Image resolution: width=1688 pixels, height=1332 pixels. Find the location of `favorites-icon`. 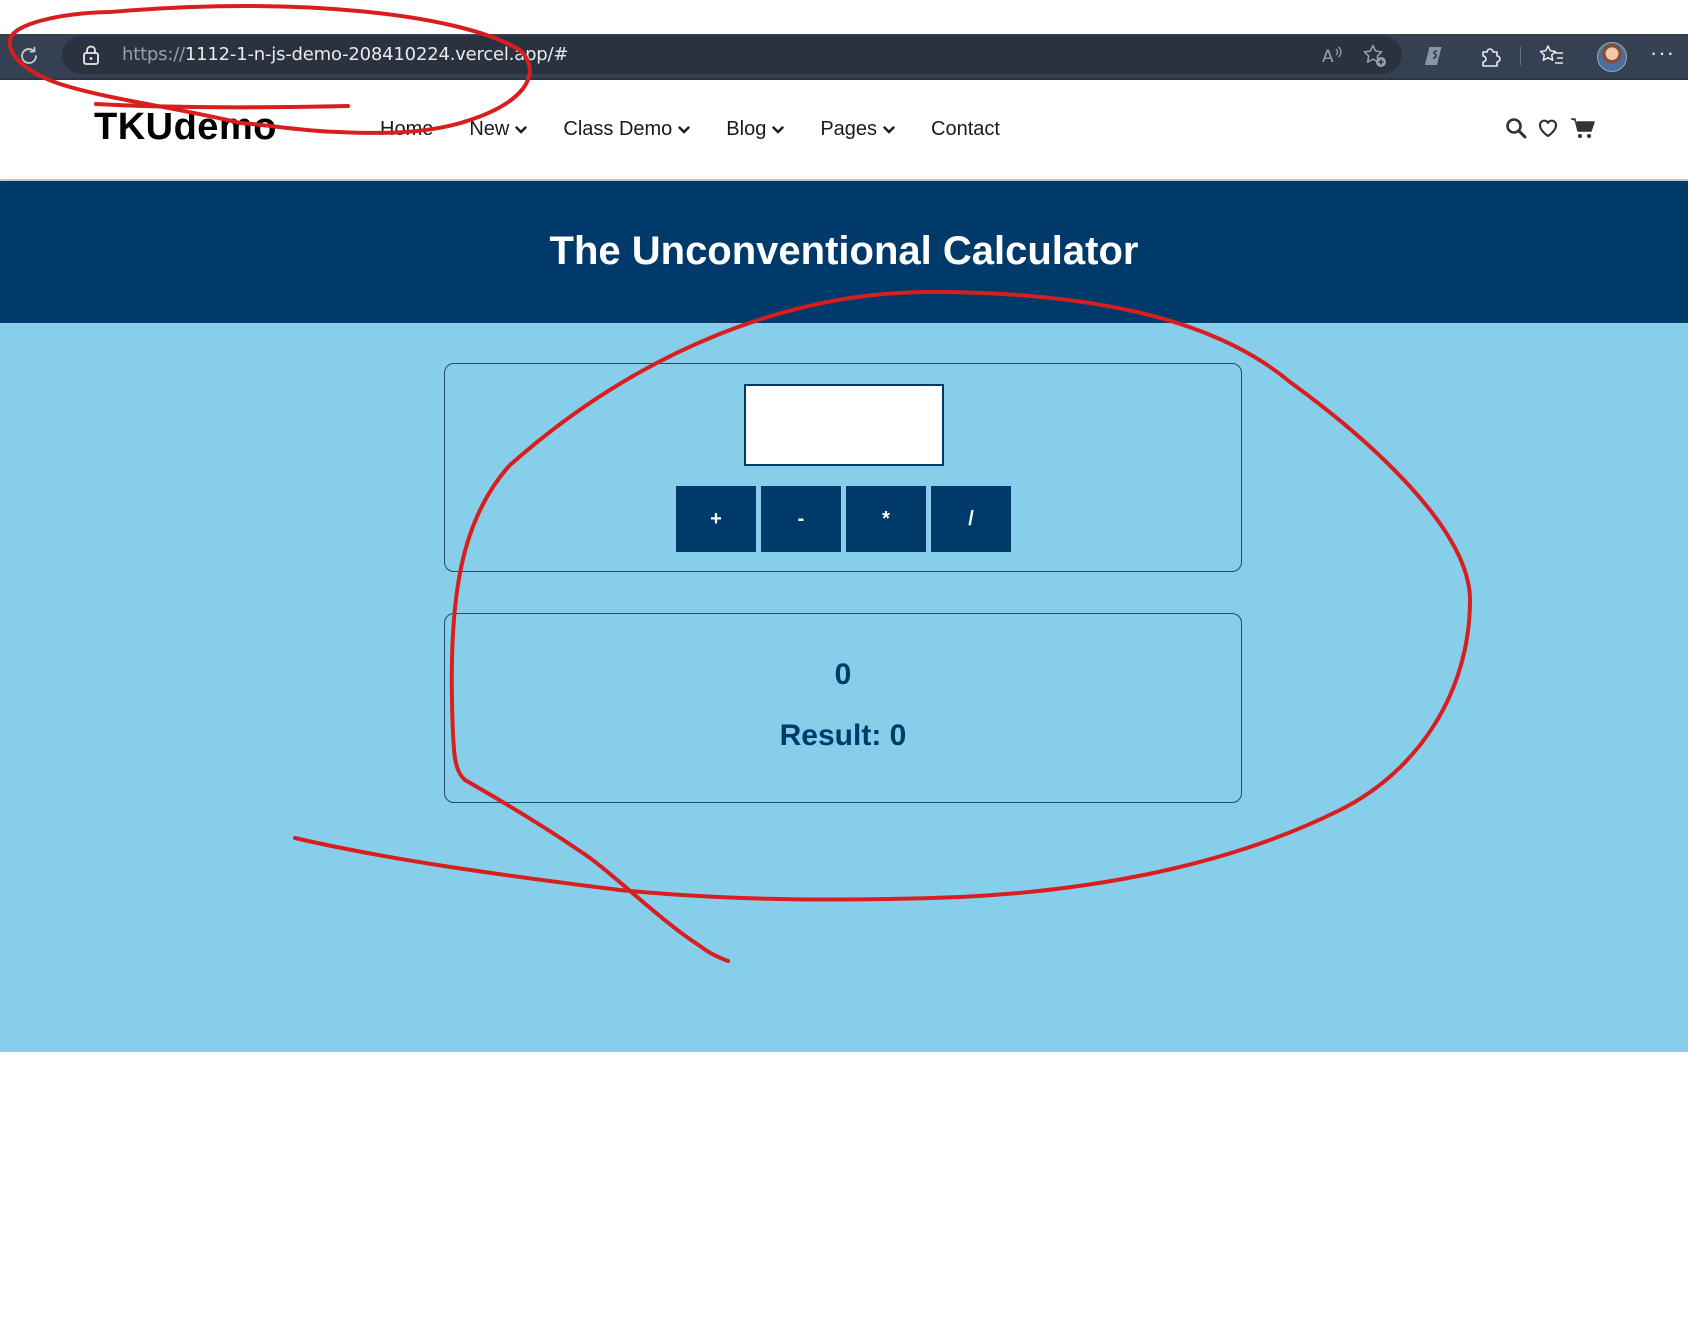

favorites-icon is located at coordinates (1551, 56).